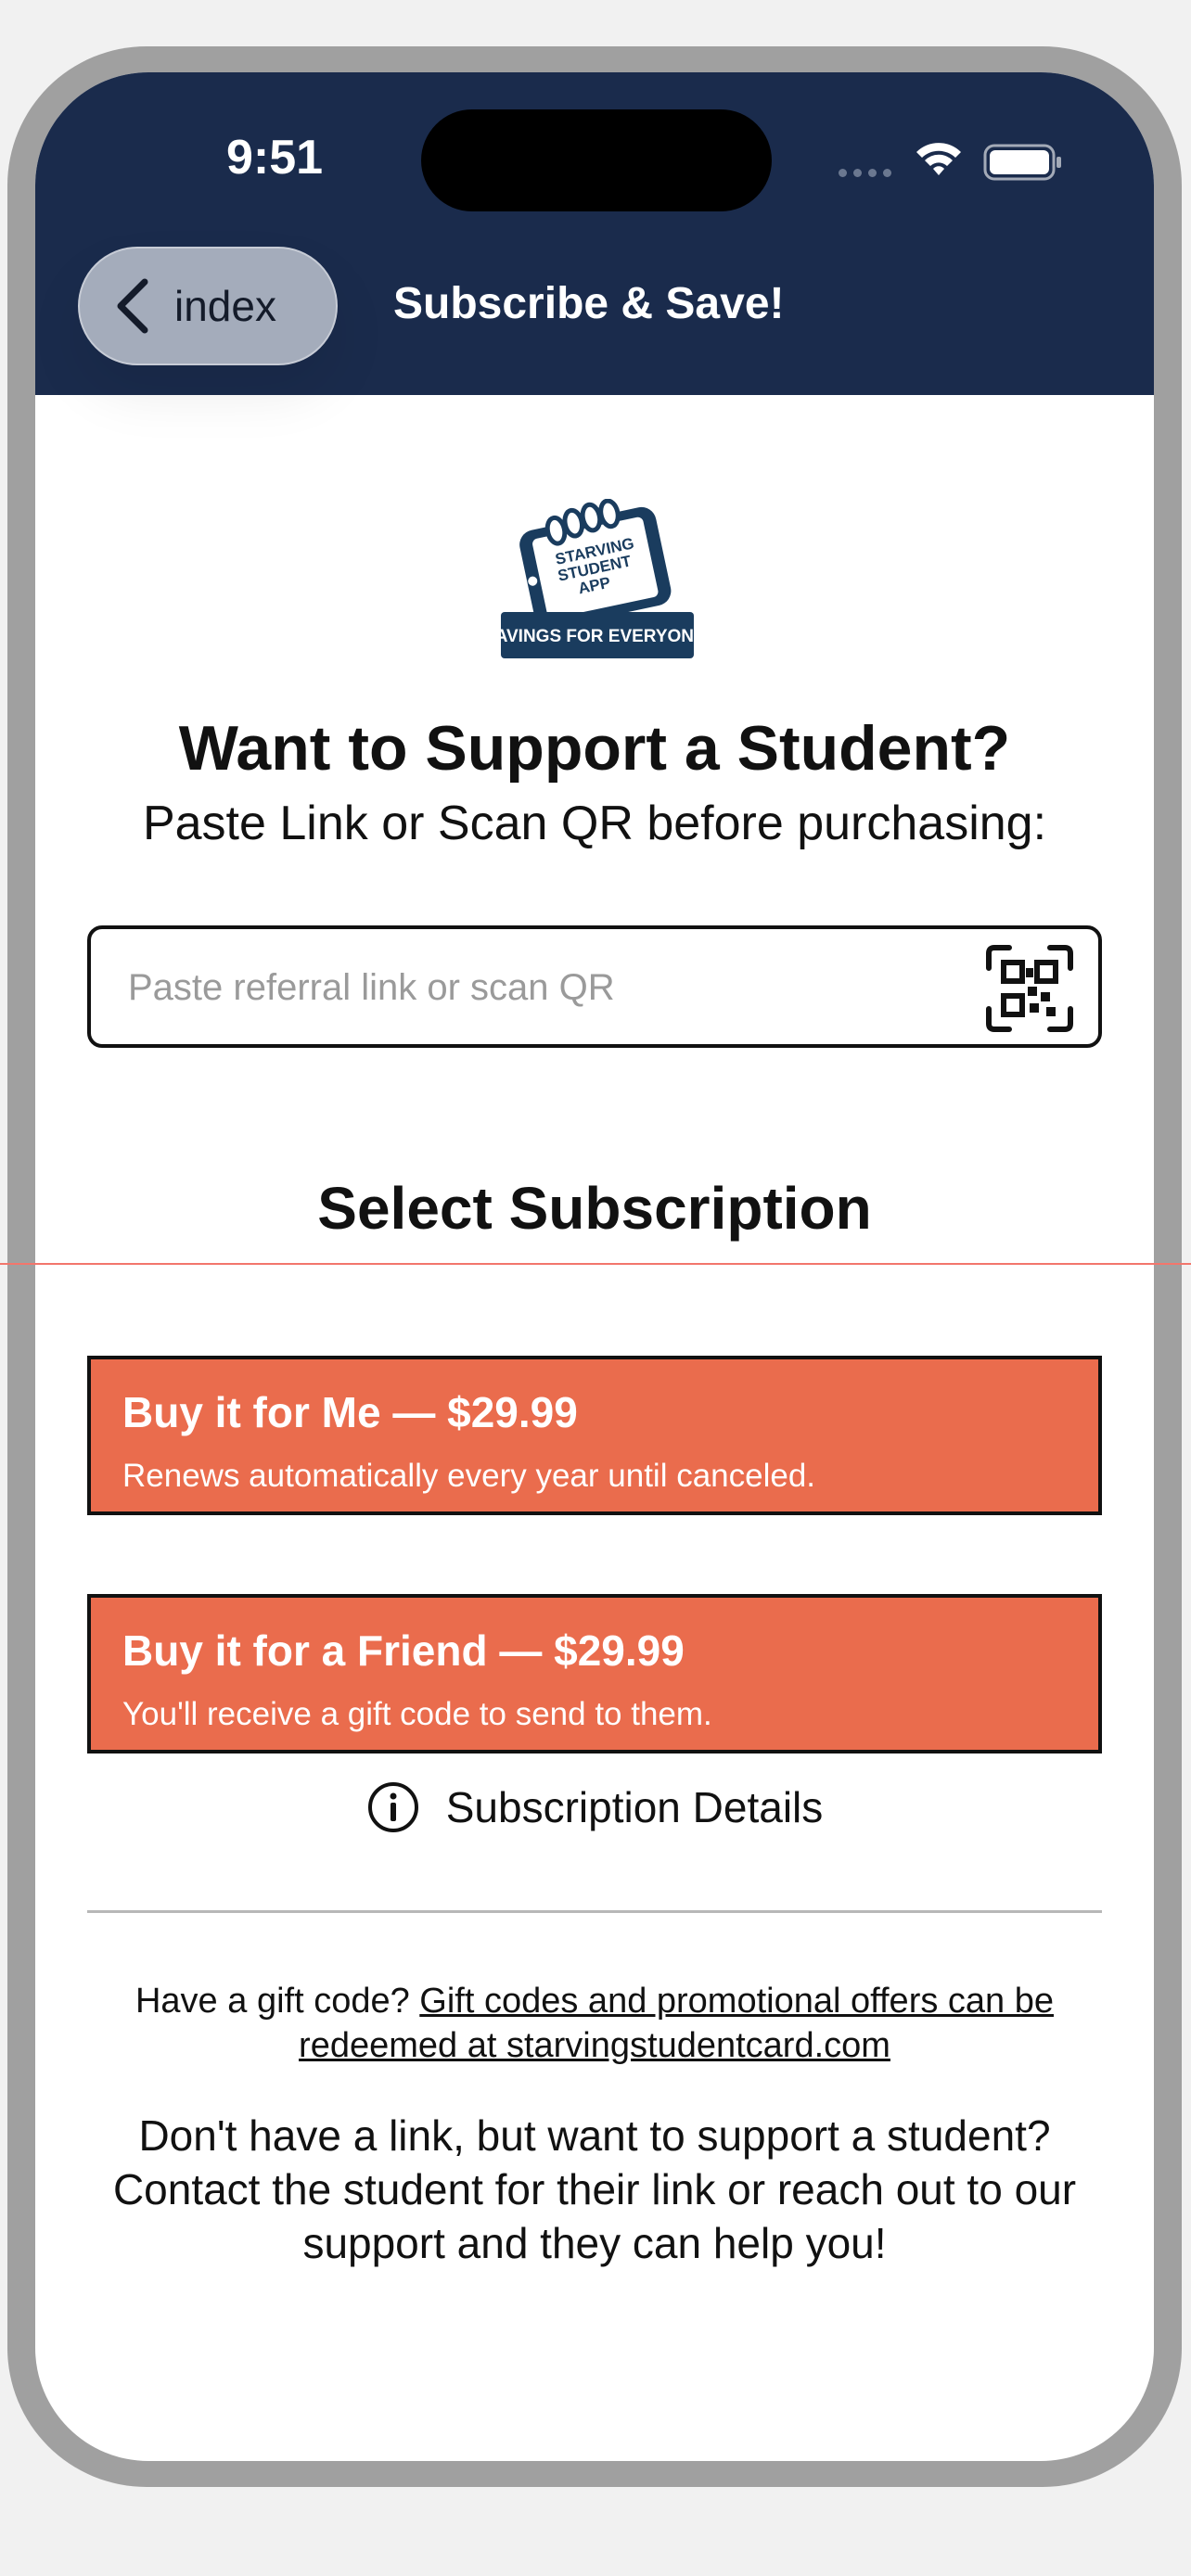 This screenshot has width=1191, height=2576. I want to click on chevron-left-icon, so click(132, 306).